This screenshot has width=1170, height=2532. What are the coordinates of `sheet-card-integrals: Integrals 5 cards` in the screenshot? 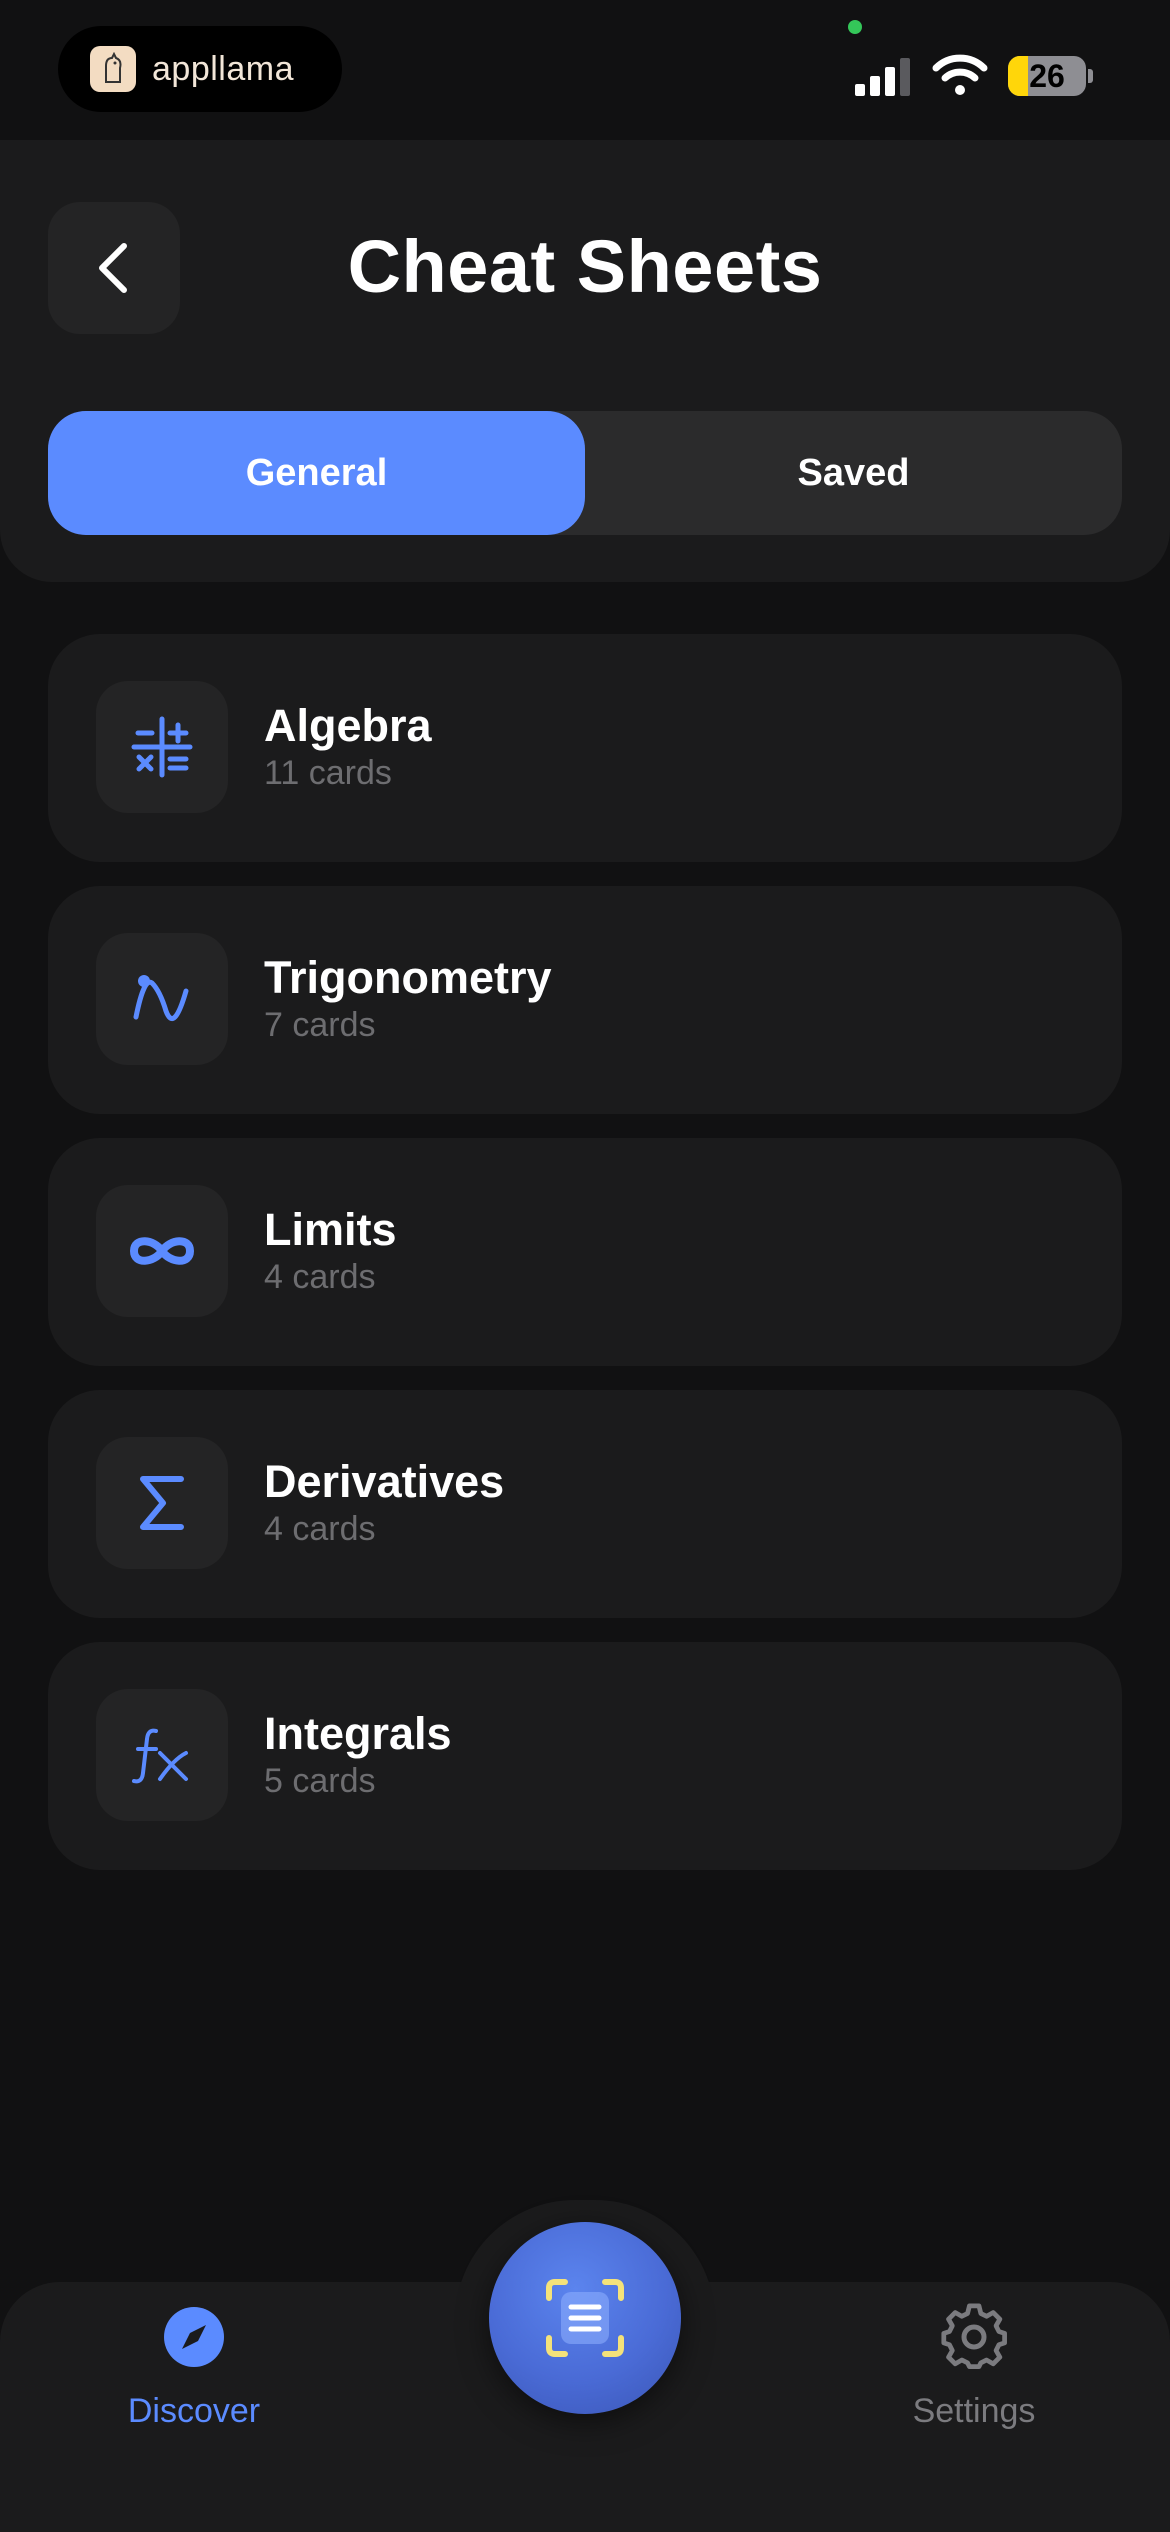 It's located at (585, 1756).